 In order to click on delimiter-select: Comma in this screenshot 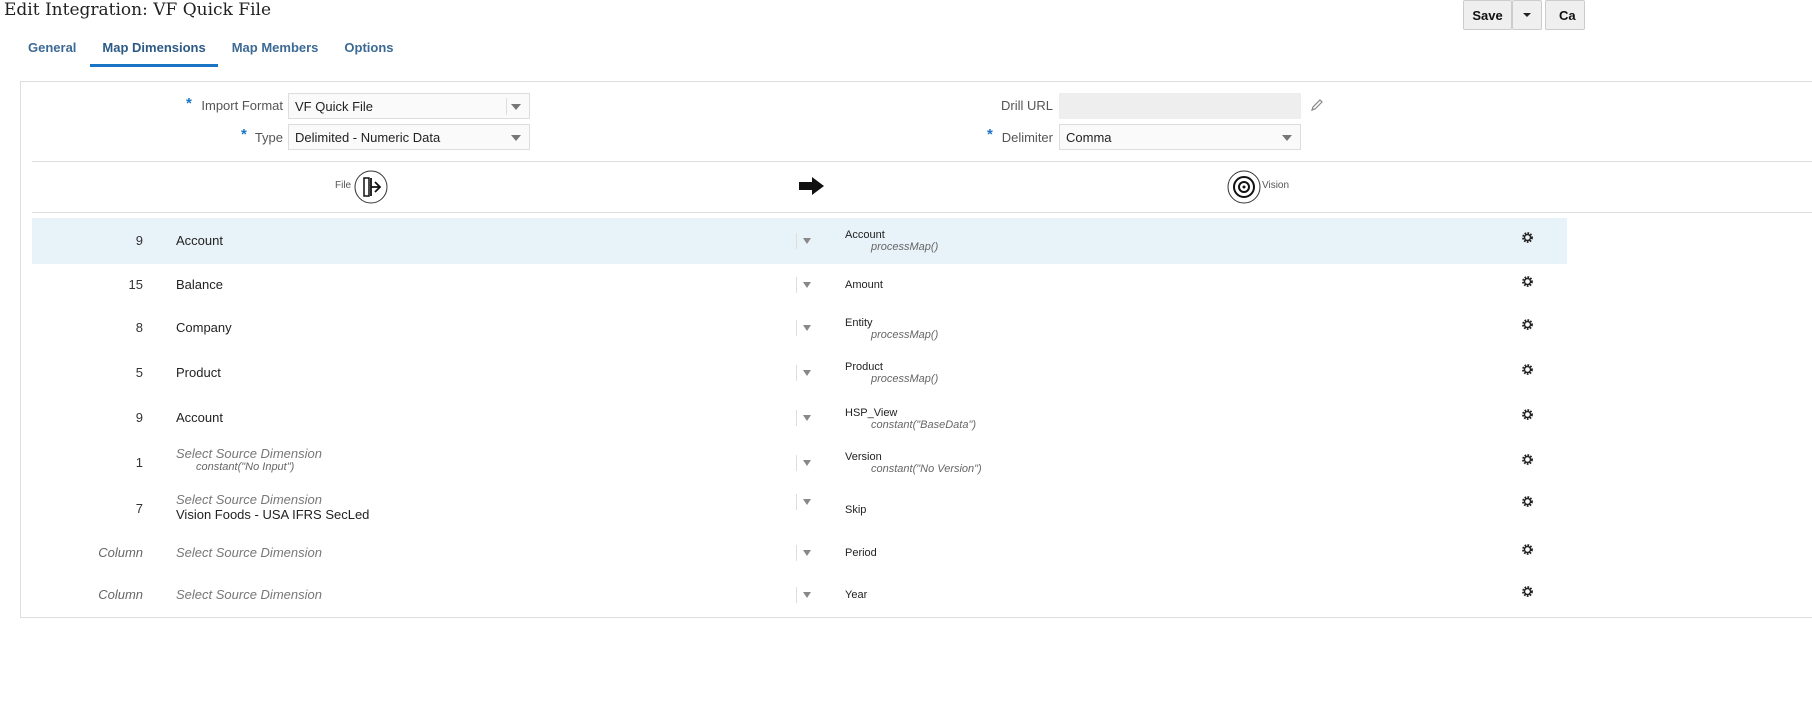, I will do `click(1180, 137)`.